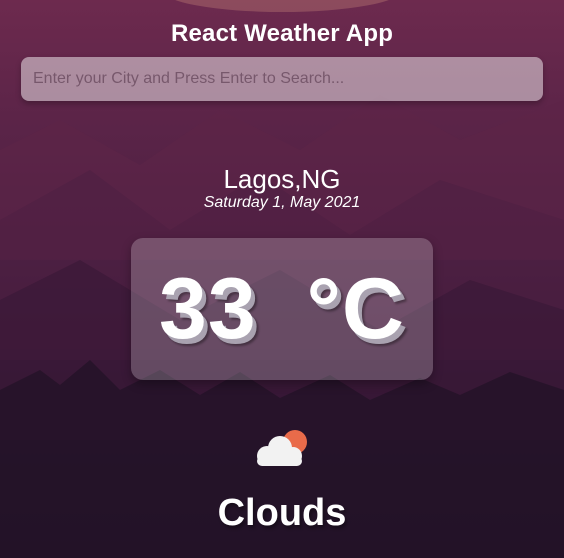 This screenshot has height=558, width=564. Describe the element at coordinates (282, 513) in the screenshot. I see `weather-condition: Clouds` at that location.